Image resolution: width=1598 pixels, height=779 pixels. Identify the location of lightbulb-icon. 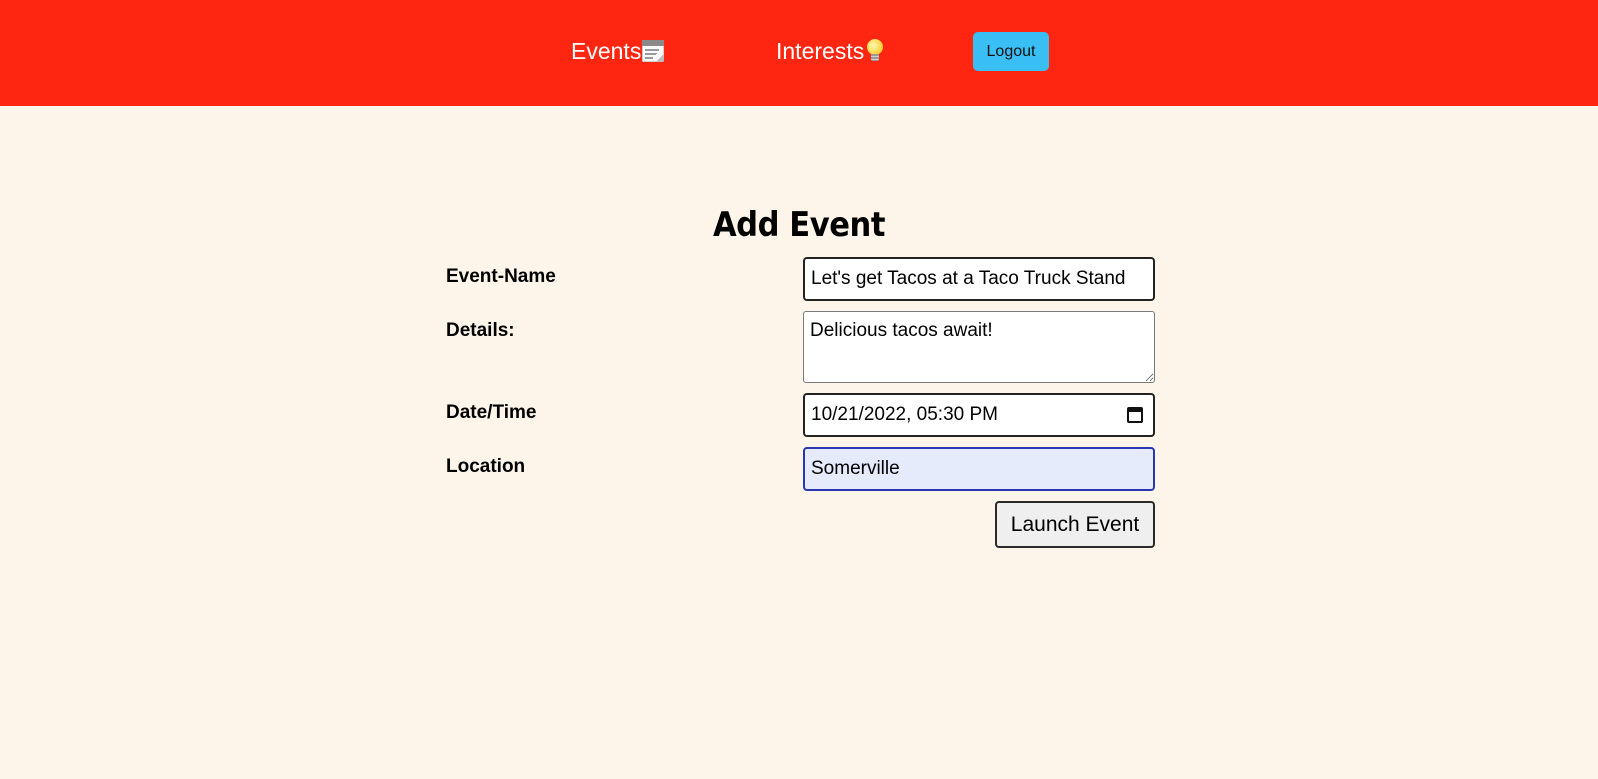
(875, 51).